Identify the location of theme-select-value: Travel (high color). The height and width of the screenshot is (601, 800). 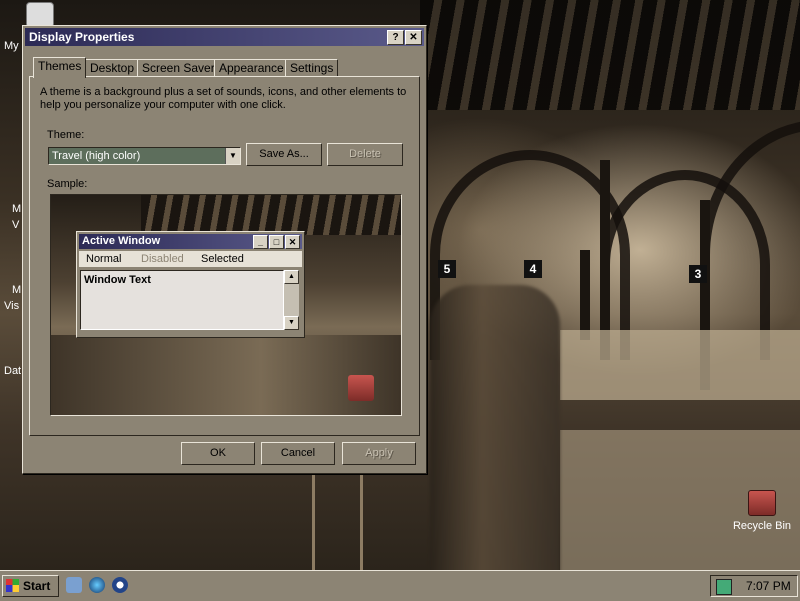
(96, 156).